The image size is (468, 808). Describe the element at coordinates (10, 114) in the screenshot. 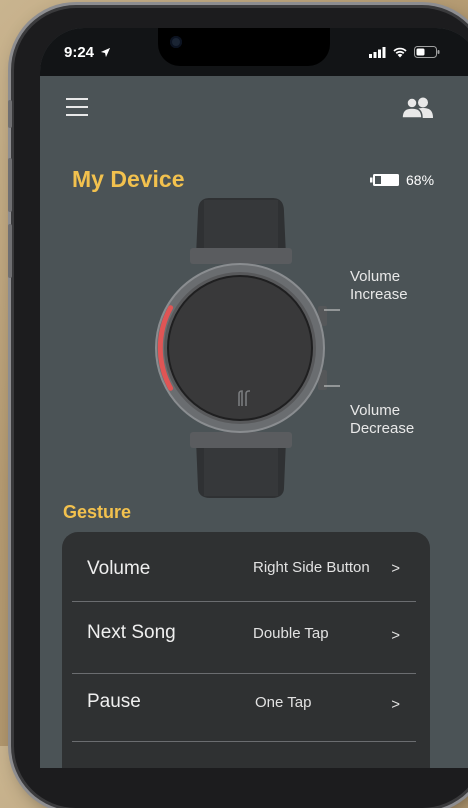

I see `side-button` at that location.